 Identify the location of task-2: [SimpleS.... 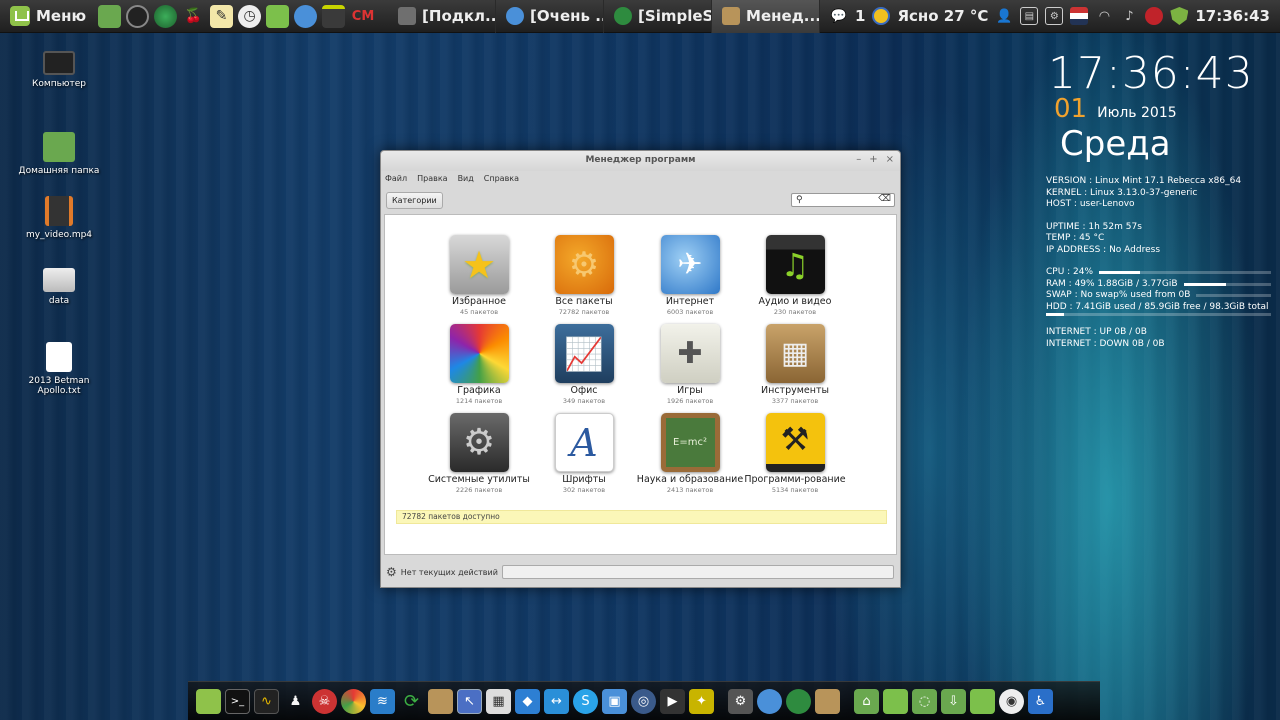
(658, 16).